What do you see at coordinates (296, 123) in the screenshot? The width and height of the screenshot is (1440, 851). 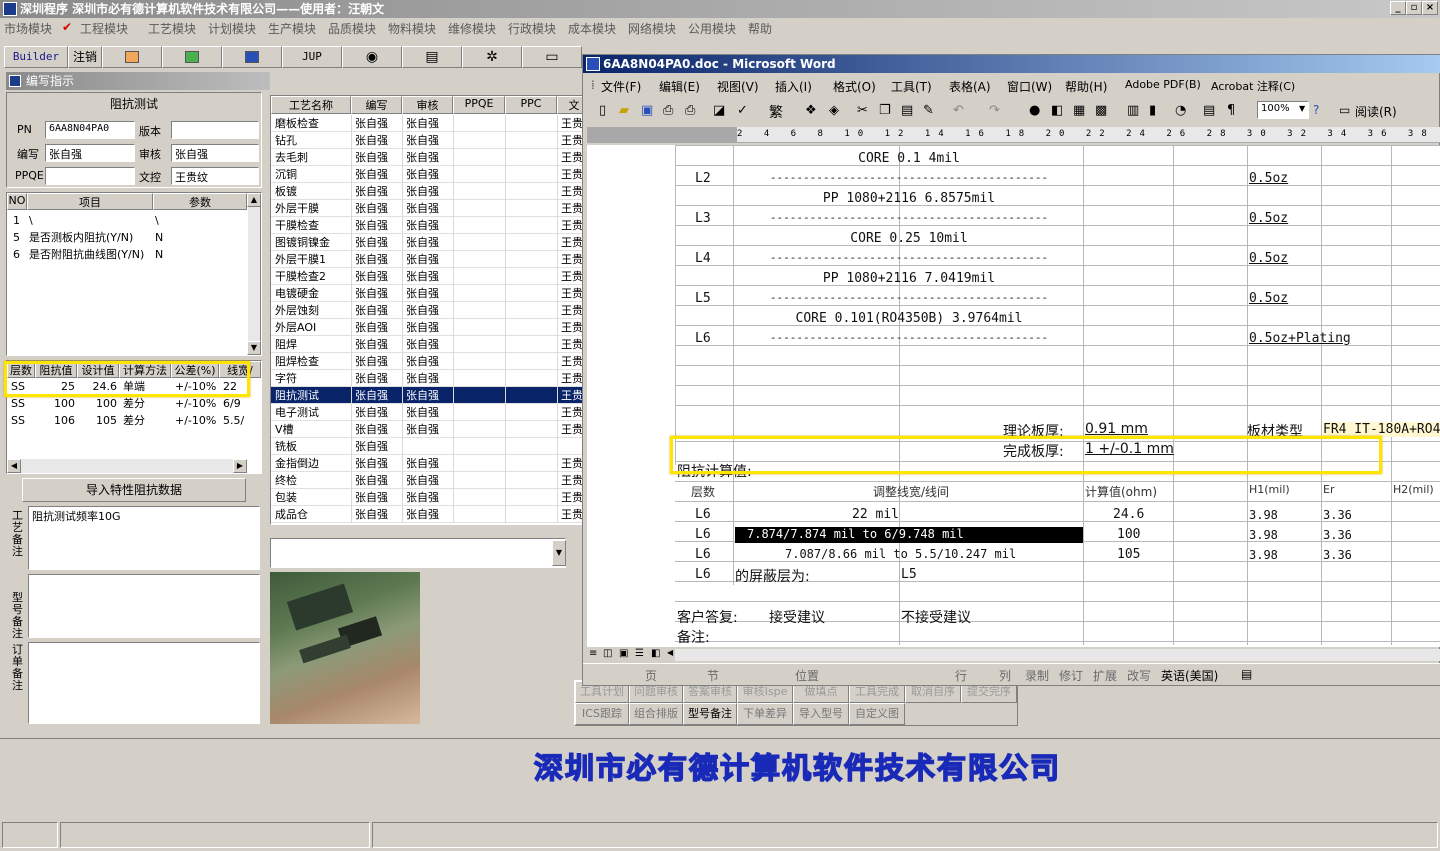 I see `proc-cell-name: 磨板检查` at bounding box center [296, 123].